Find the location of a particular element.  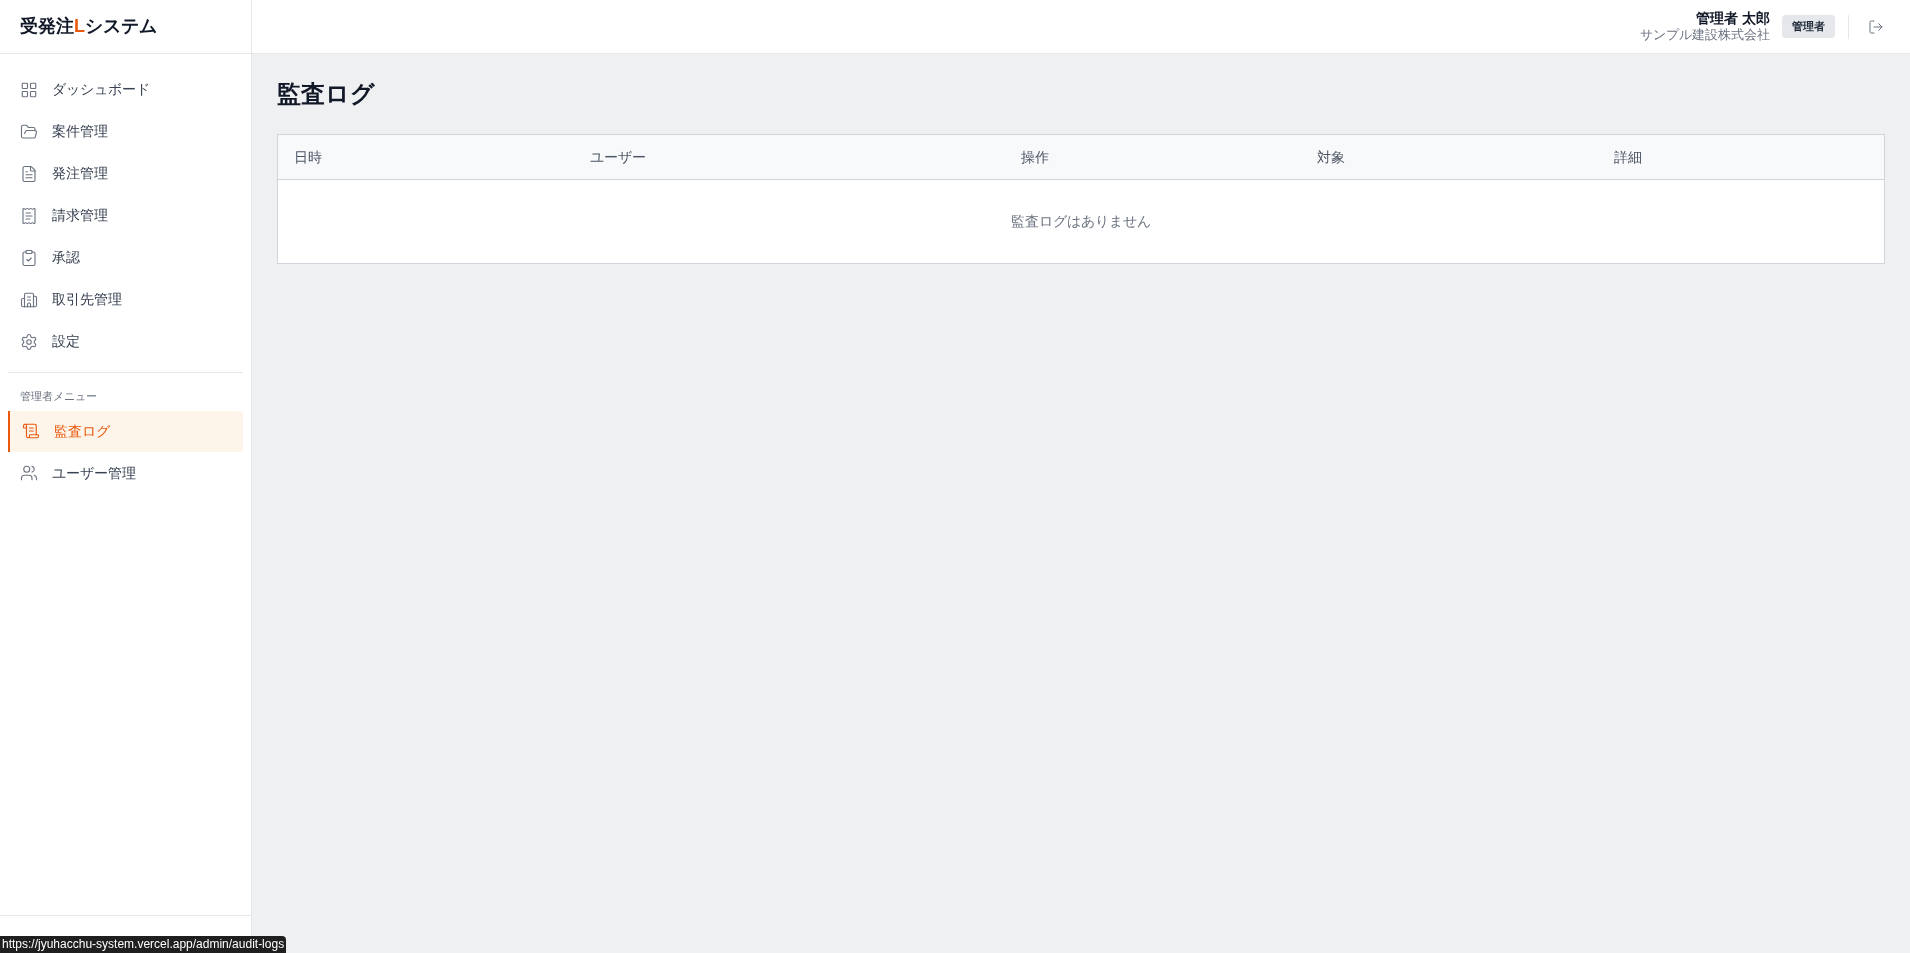

folder-icon is located at coordinates (29, 131).